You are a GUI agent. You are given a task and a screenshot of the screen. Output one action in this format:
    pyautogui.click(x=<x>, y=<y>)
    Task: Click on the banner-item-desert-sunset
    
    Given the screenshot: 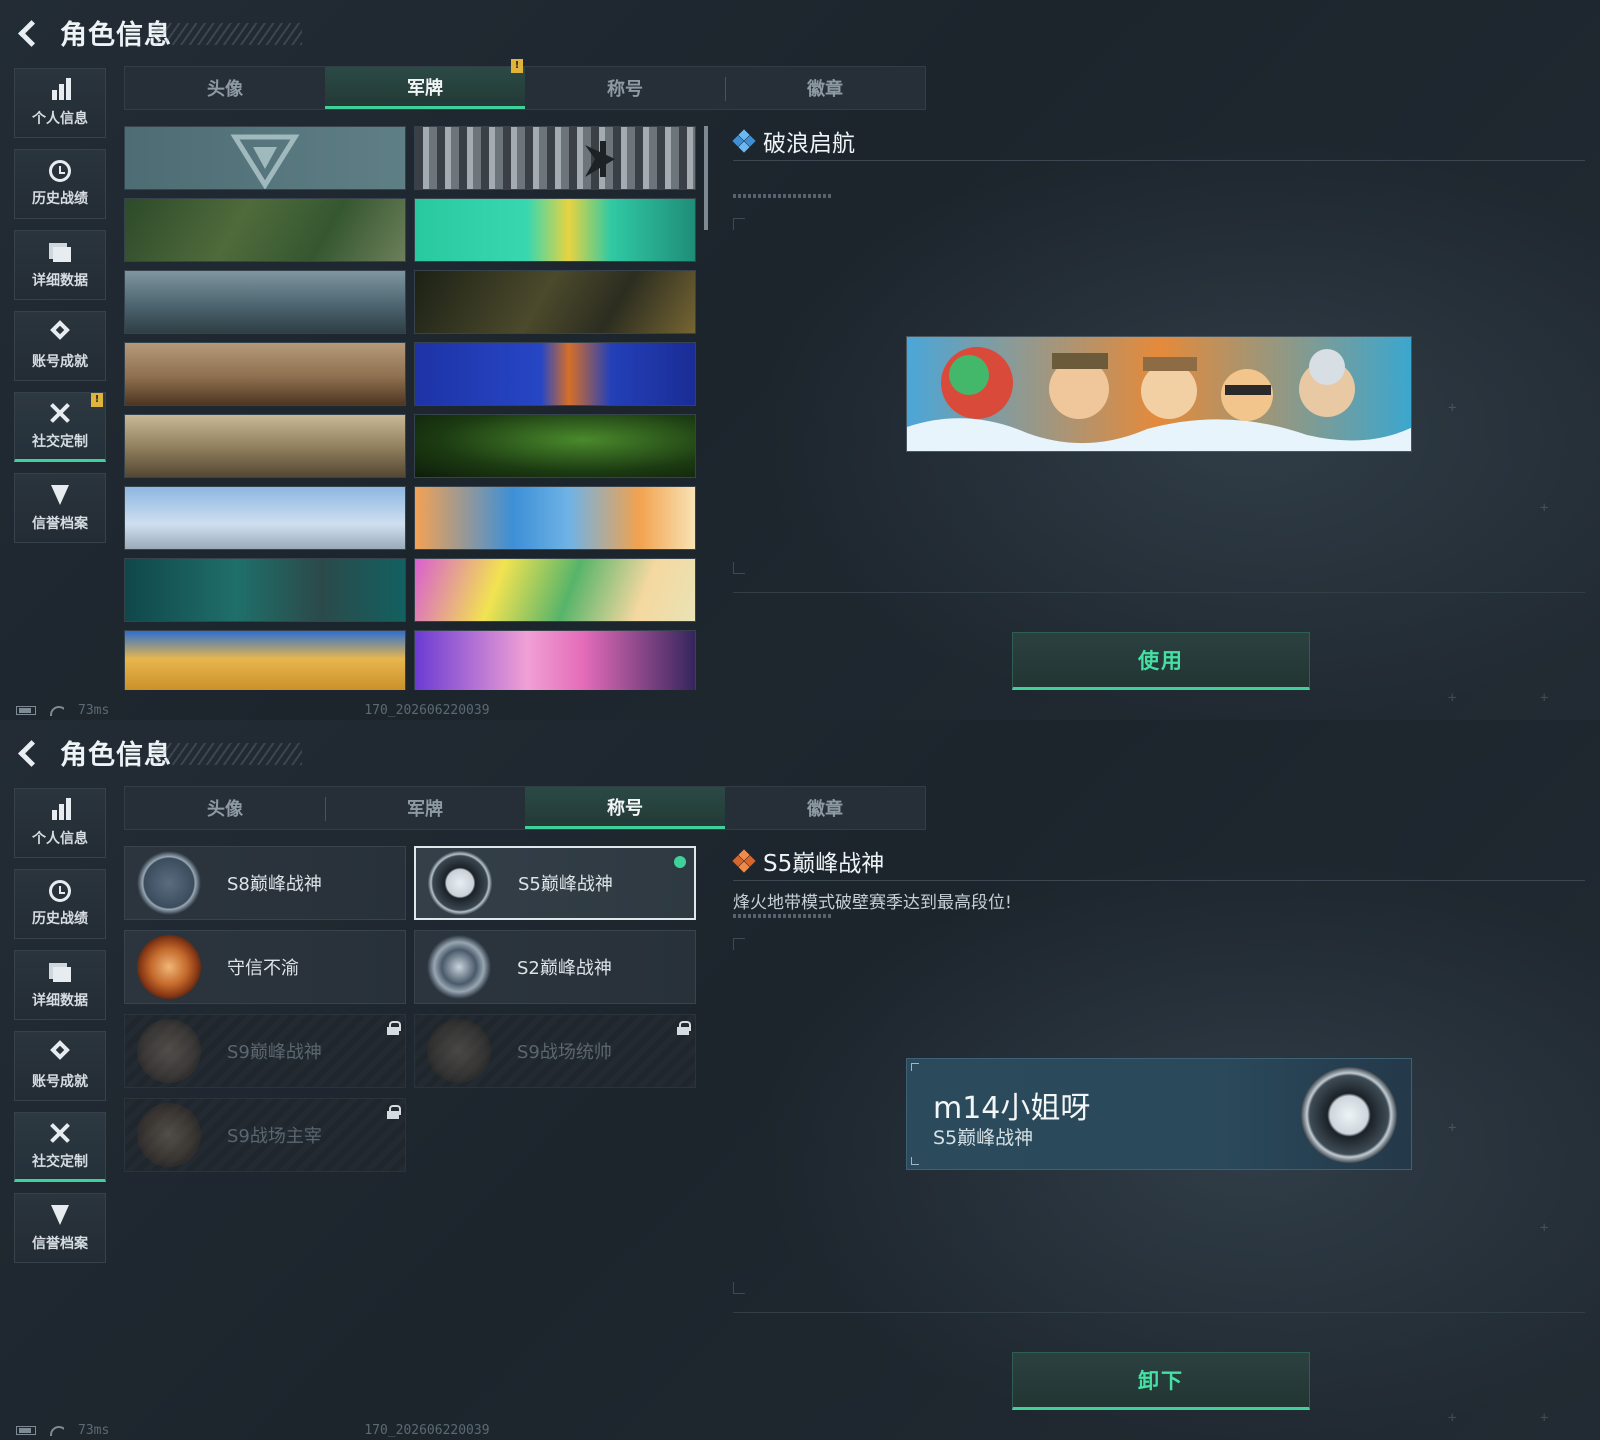 What is the action you would take?
    pyautogui.click(x=265, y=660)
    